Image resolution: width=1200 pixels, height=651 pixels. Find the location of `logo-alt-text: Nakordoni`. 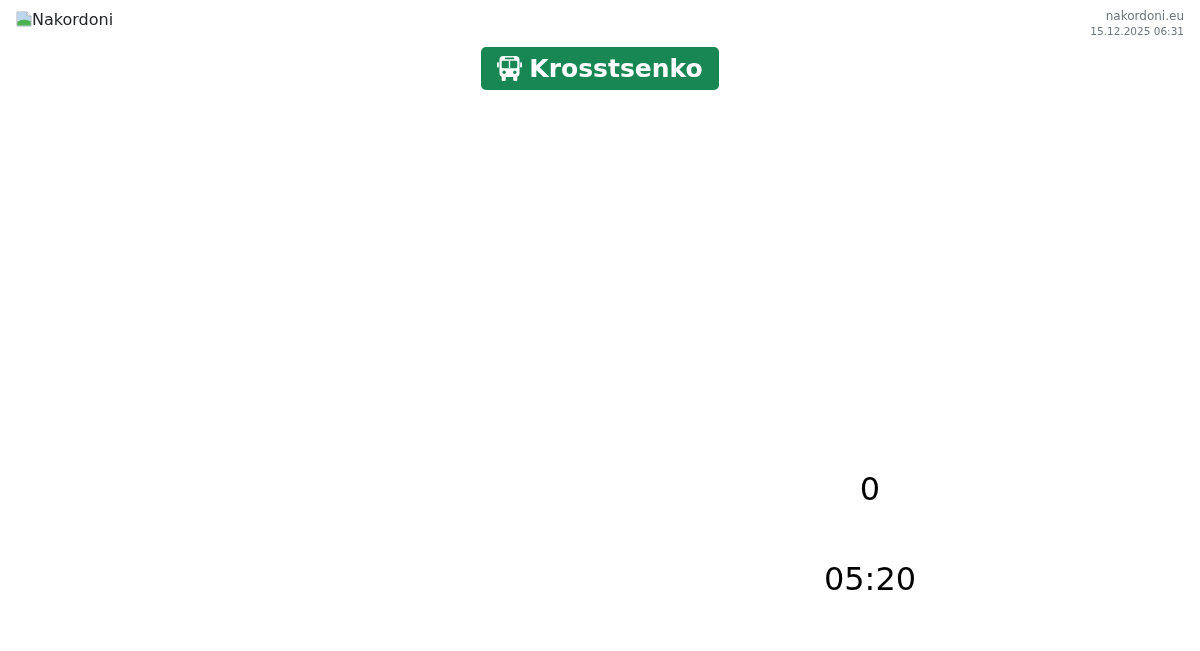

logo-alt-text: Nakordoni is located at coordinates (73, 20).